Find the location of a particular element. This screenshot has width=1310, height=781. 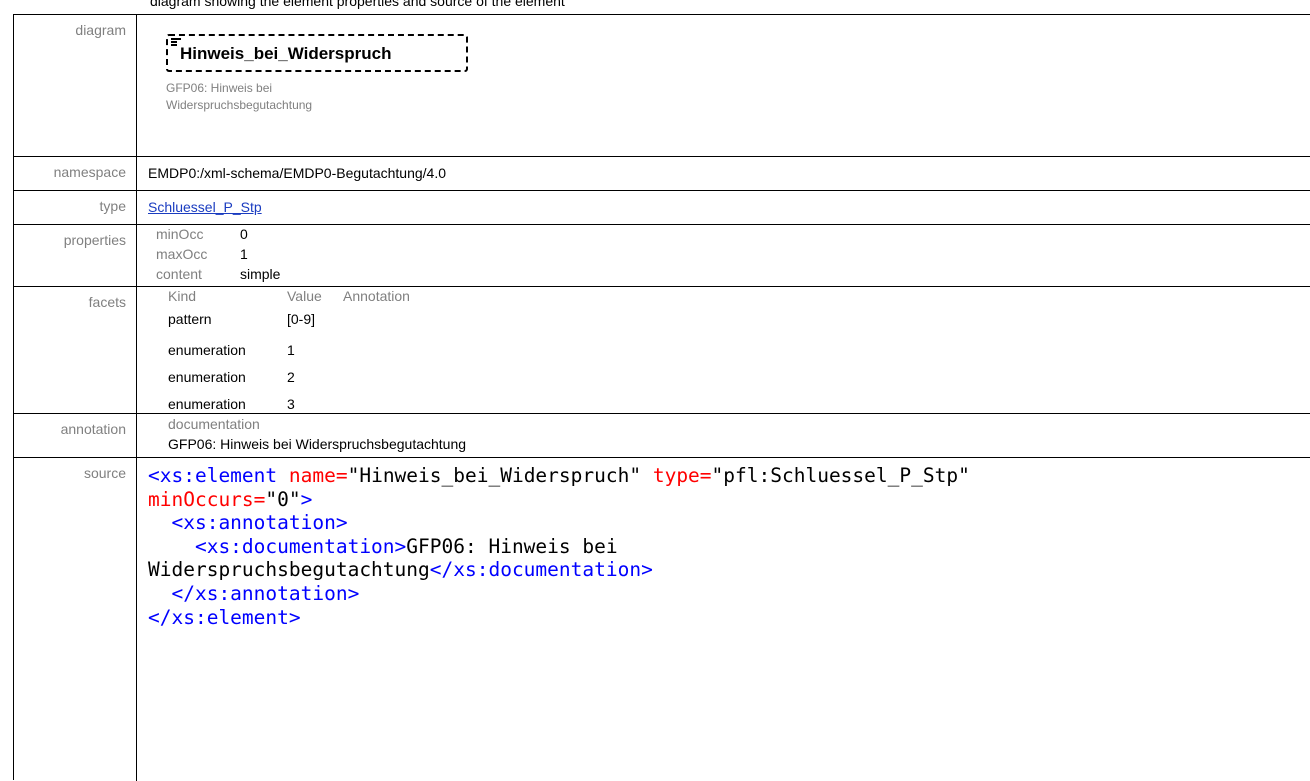

row-type: type Schluessel_P_Stp is located at coordinates (662, 208).